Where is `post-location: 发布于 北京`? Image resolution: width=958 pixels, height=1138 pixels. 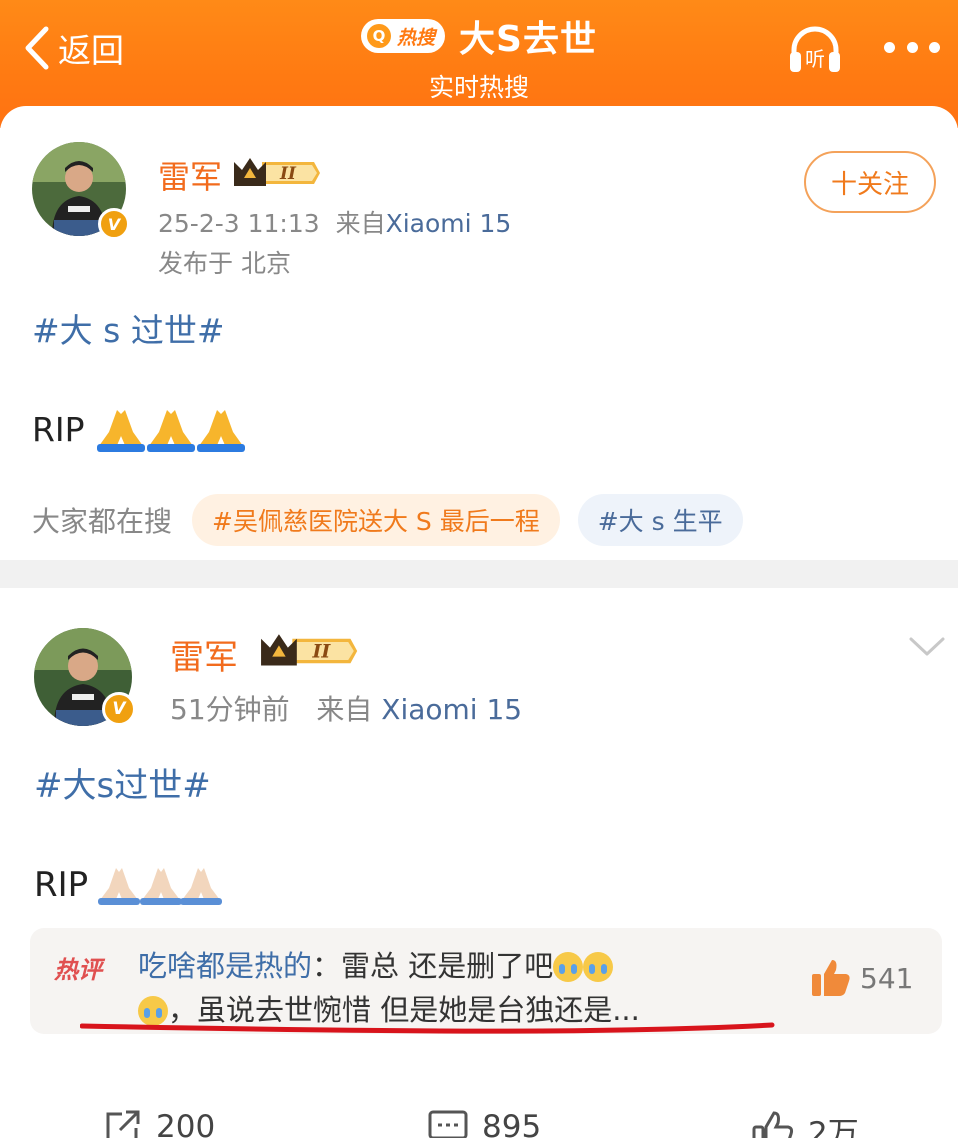 post-location: 发布于 北京 is located at coordinates (224, 263).